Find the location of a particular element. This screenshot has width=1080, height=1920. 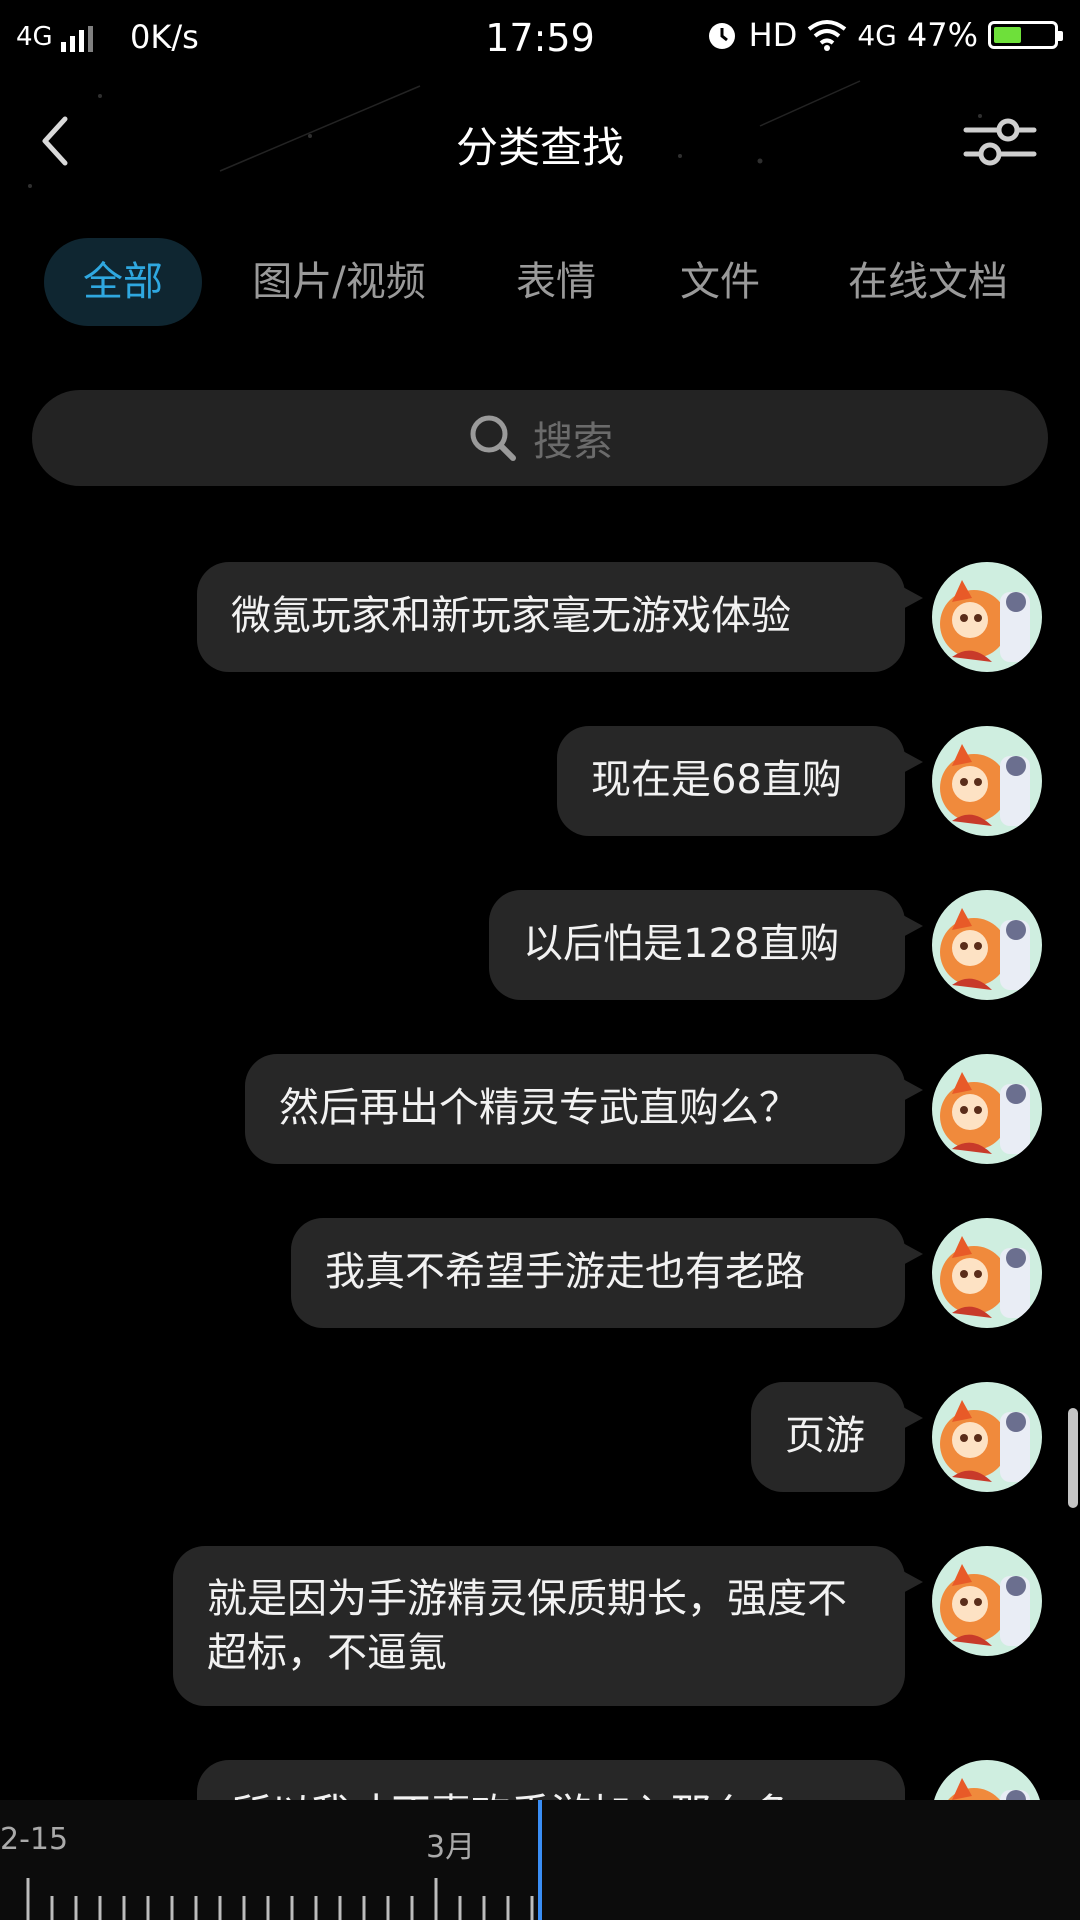

message-item: 以后怕是128直购 is located at coordinates (540, 945).